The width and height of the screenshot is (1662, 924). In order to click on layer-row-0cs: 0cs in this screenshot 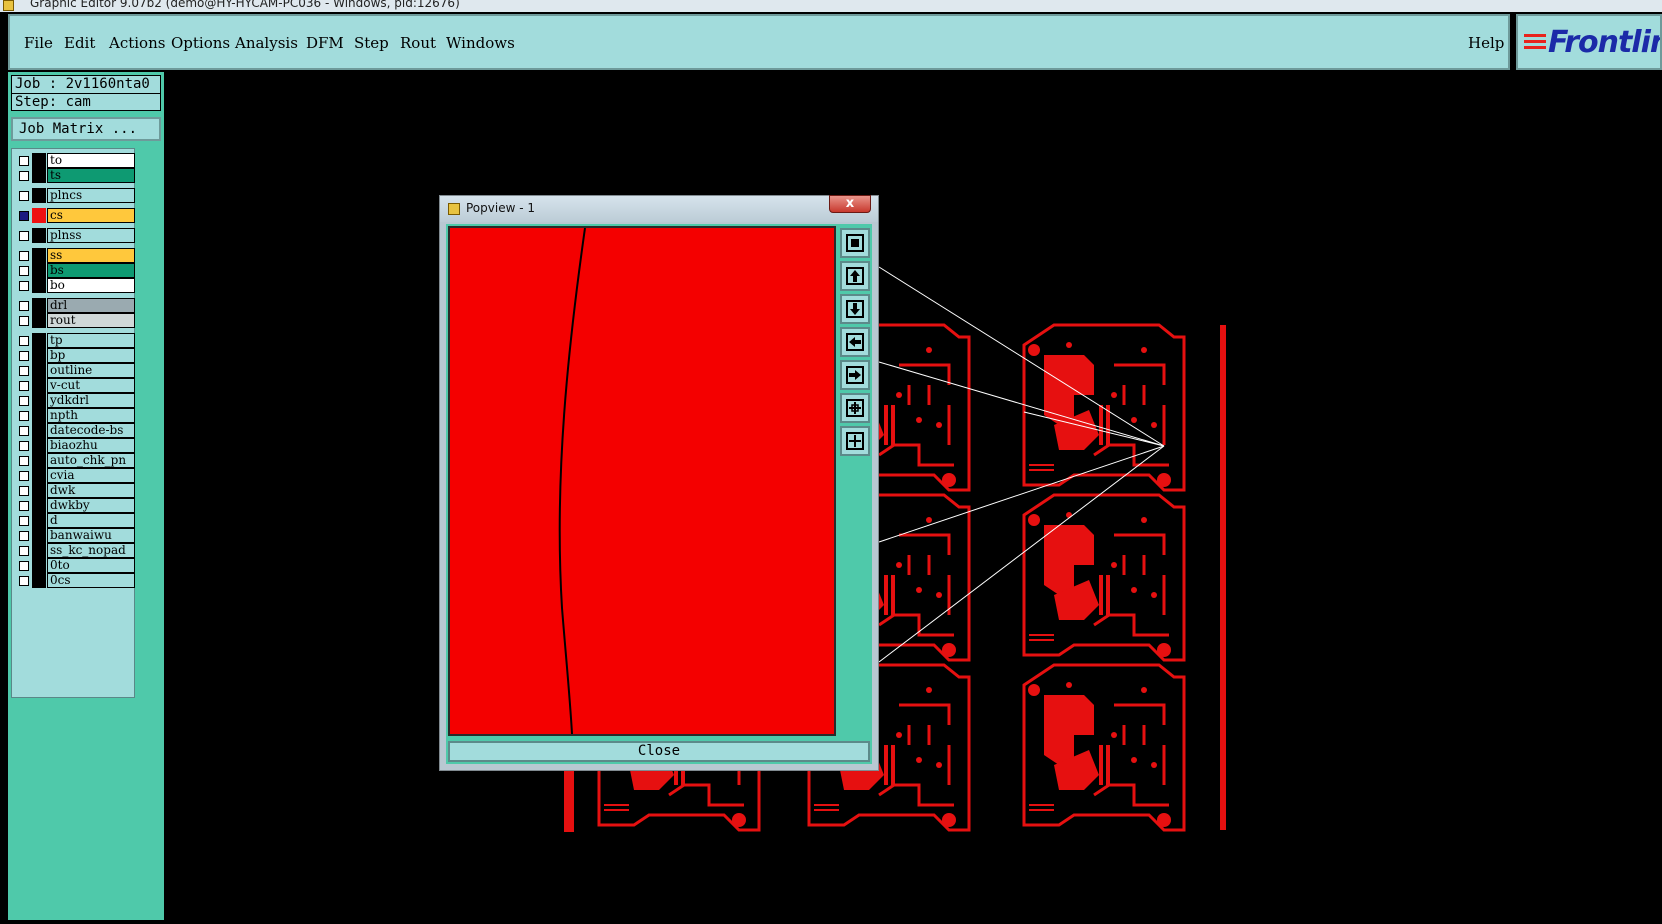, I will do `click(75, 580)`.